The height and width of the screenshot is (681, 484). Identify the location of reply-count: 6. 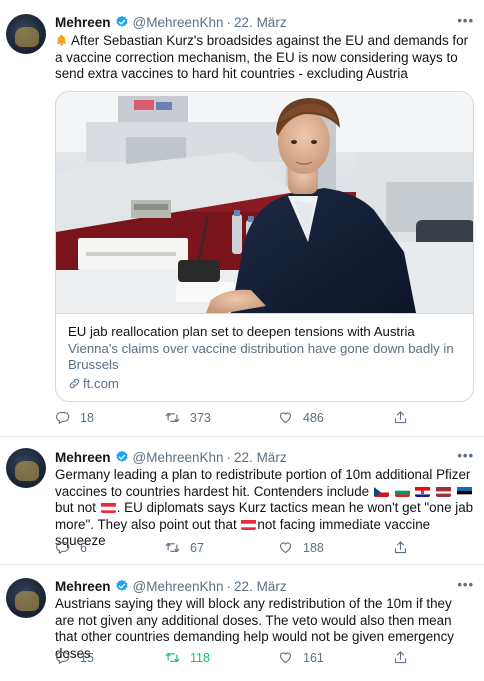
(83, 547).